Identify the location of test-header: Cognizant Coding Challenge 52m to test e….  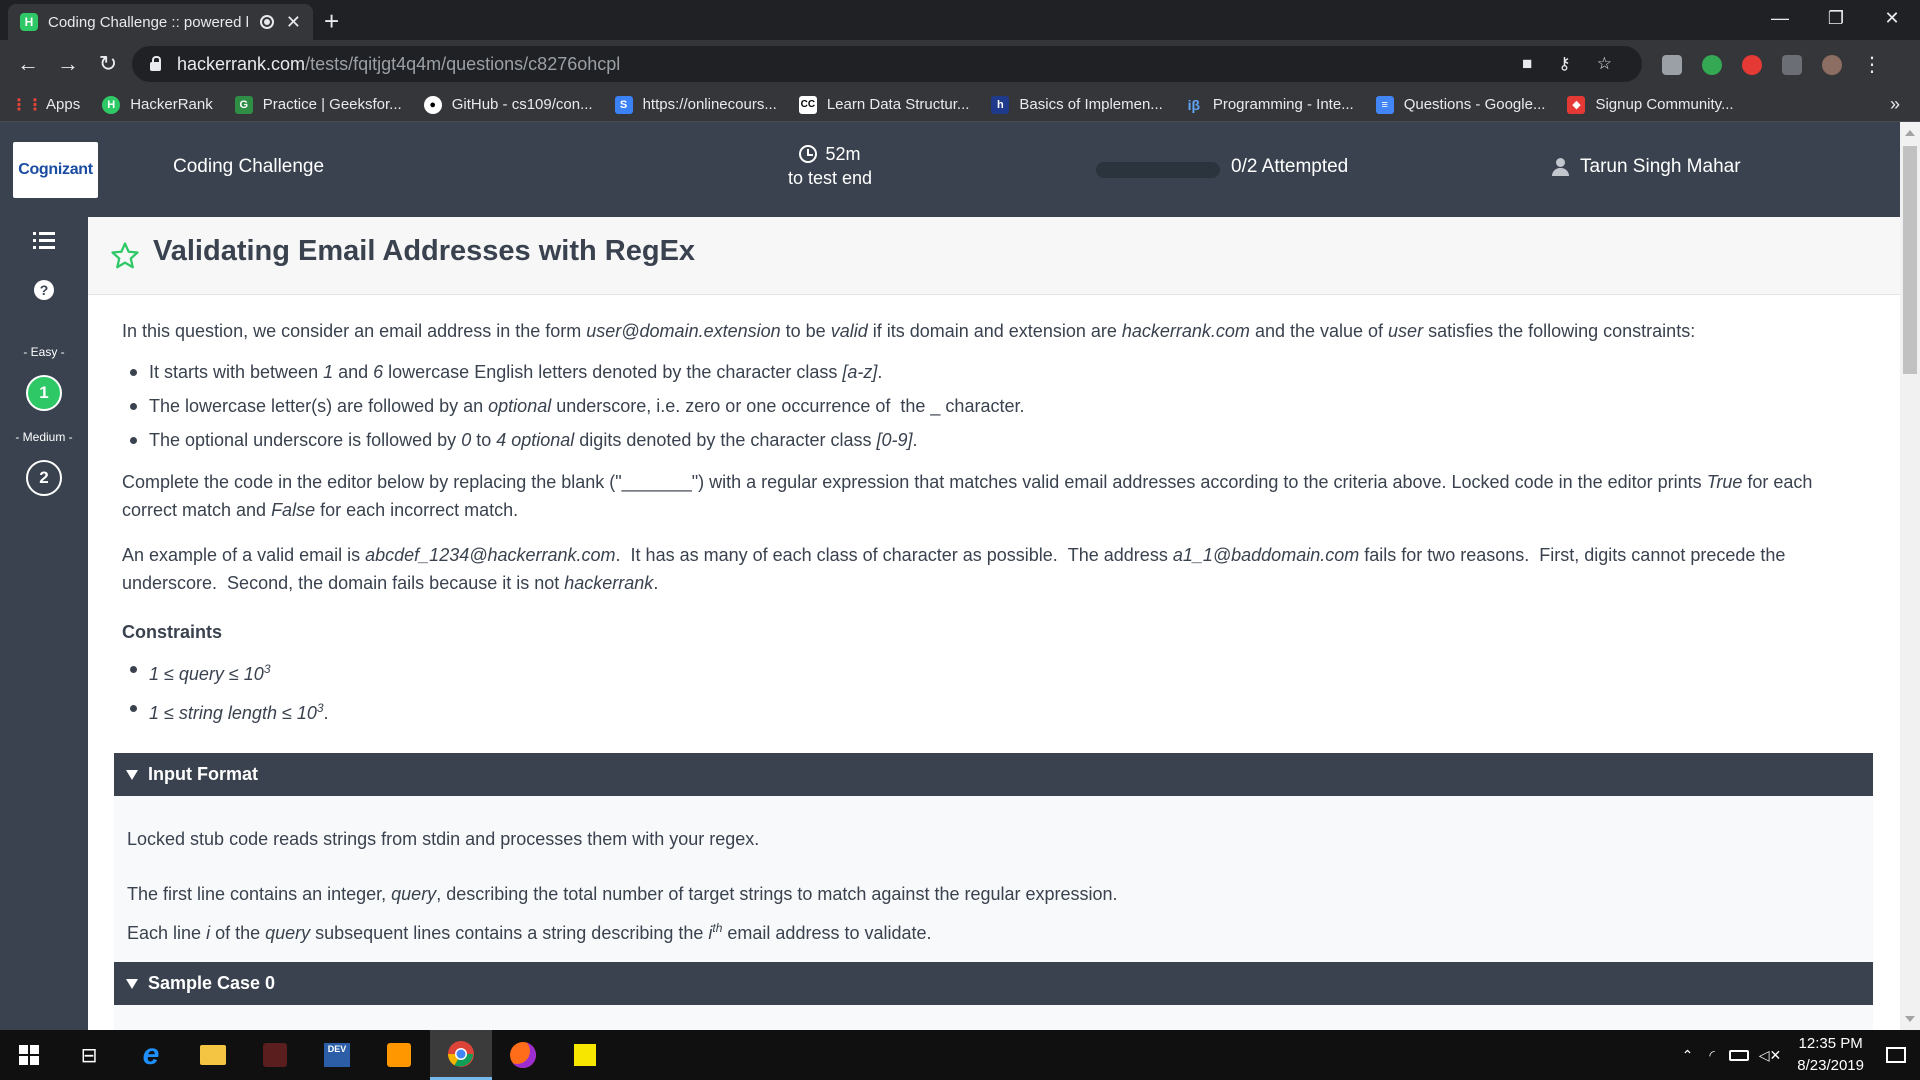
(950, 169).